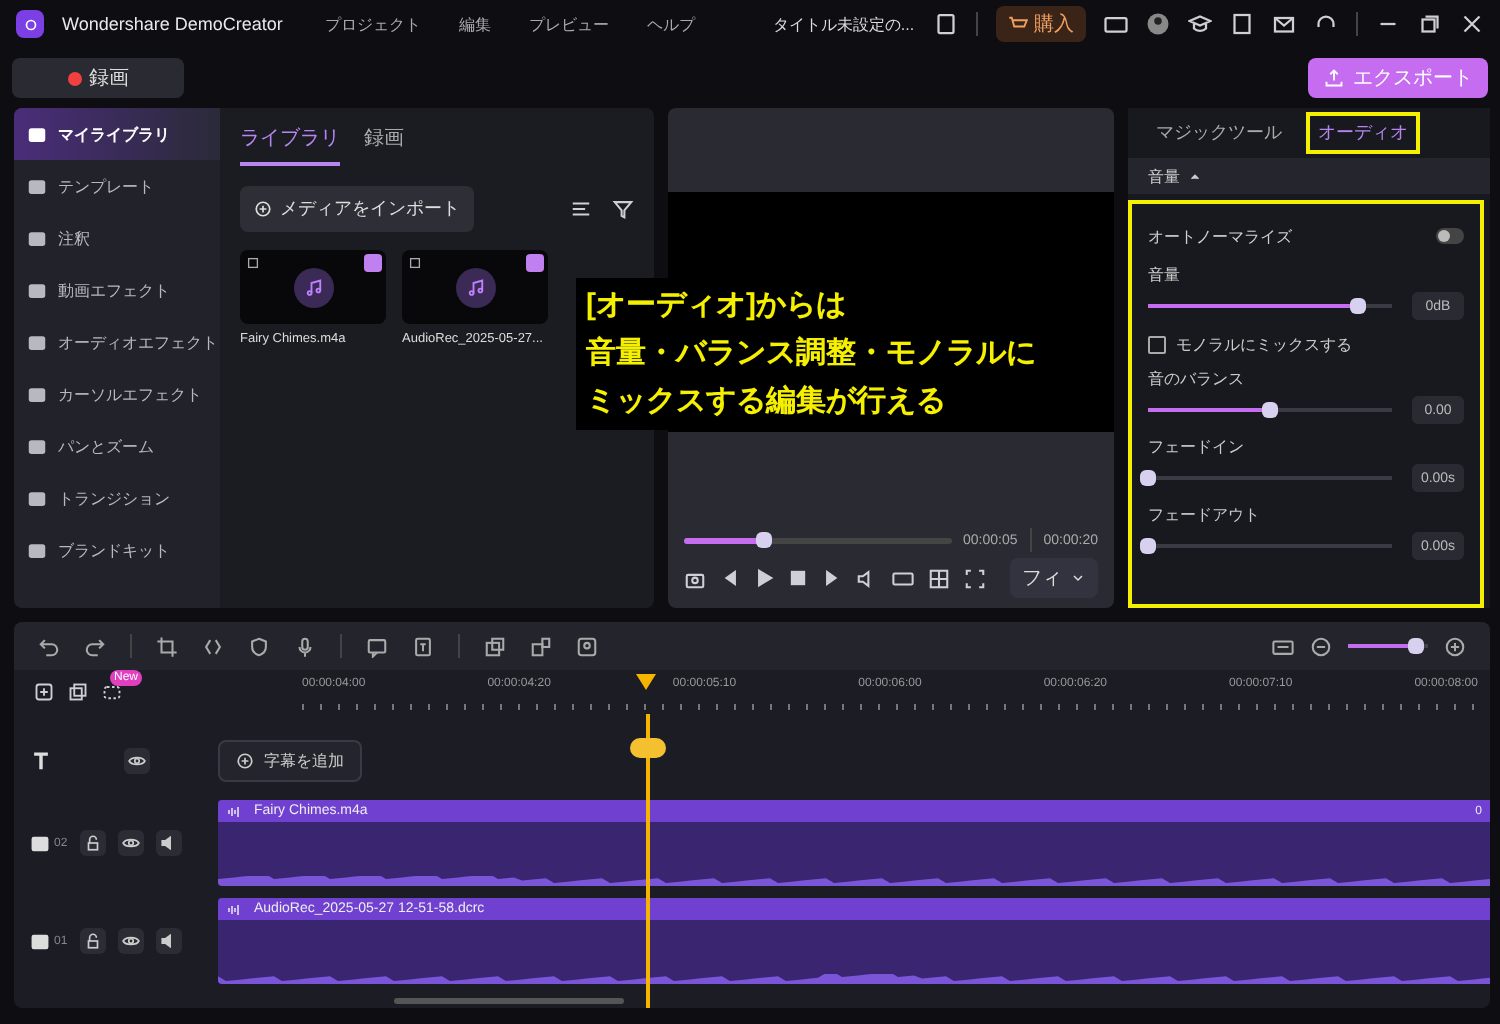  What do you see at coordinates (495, 646) in the screenshot?
I see `group-icon` at bounding box center [495, 646].